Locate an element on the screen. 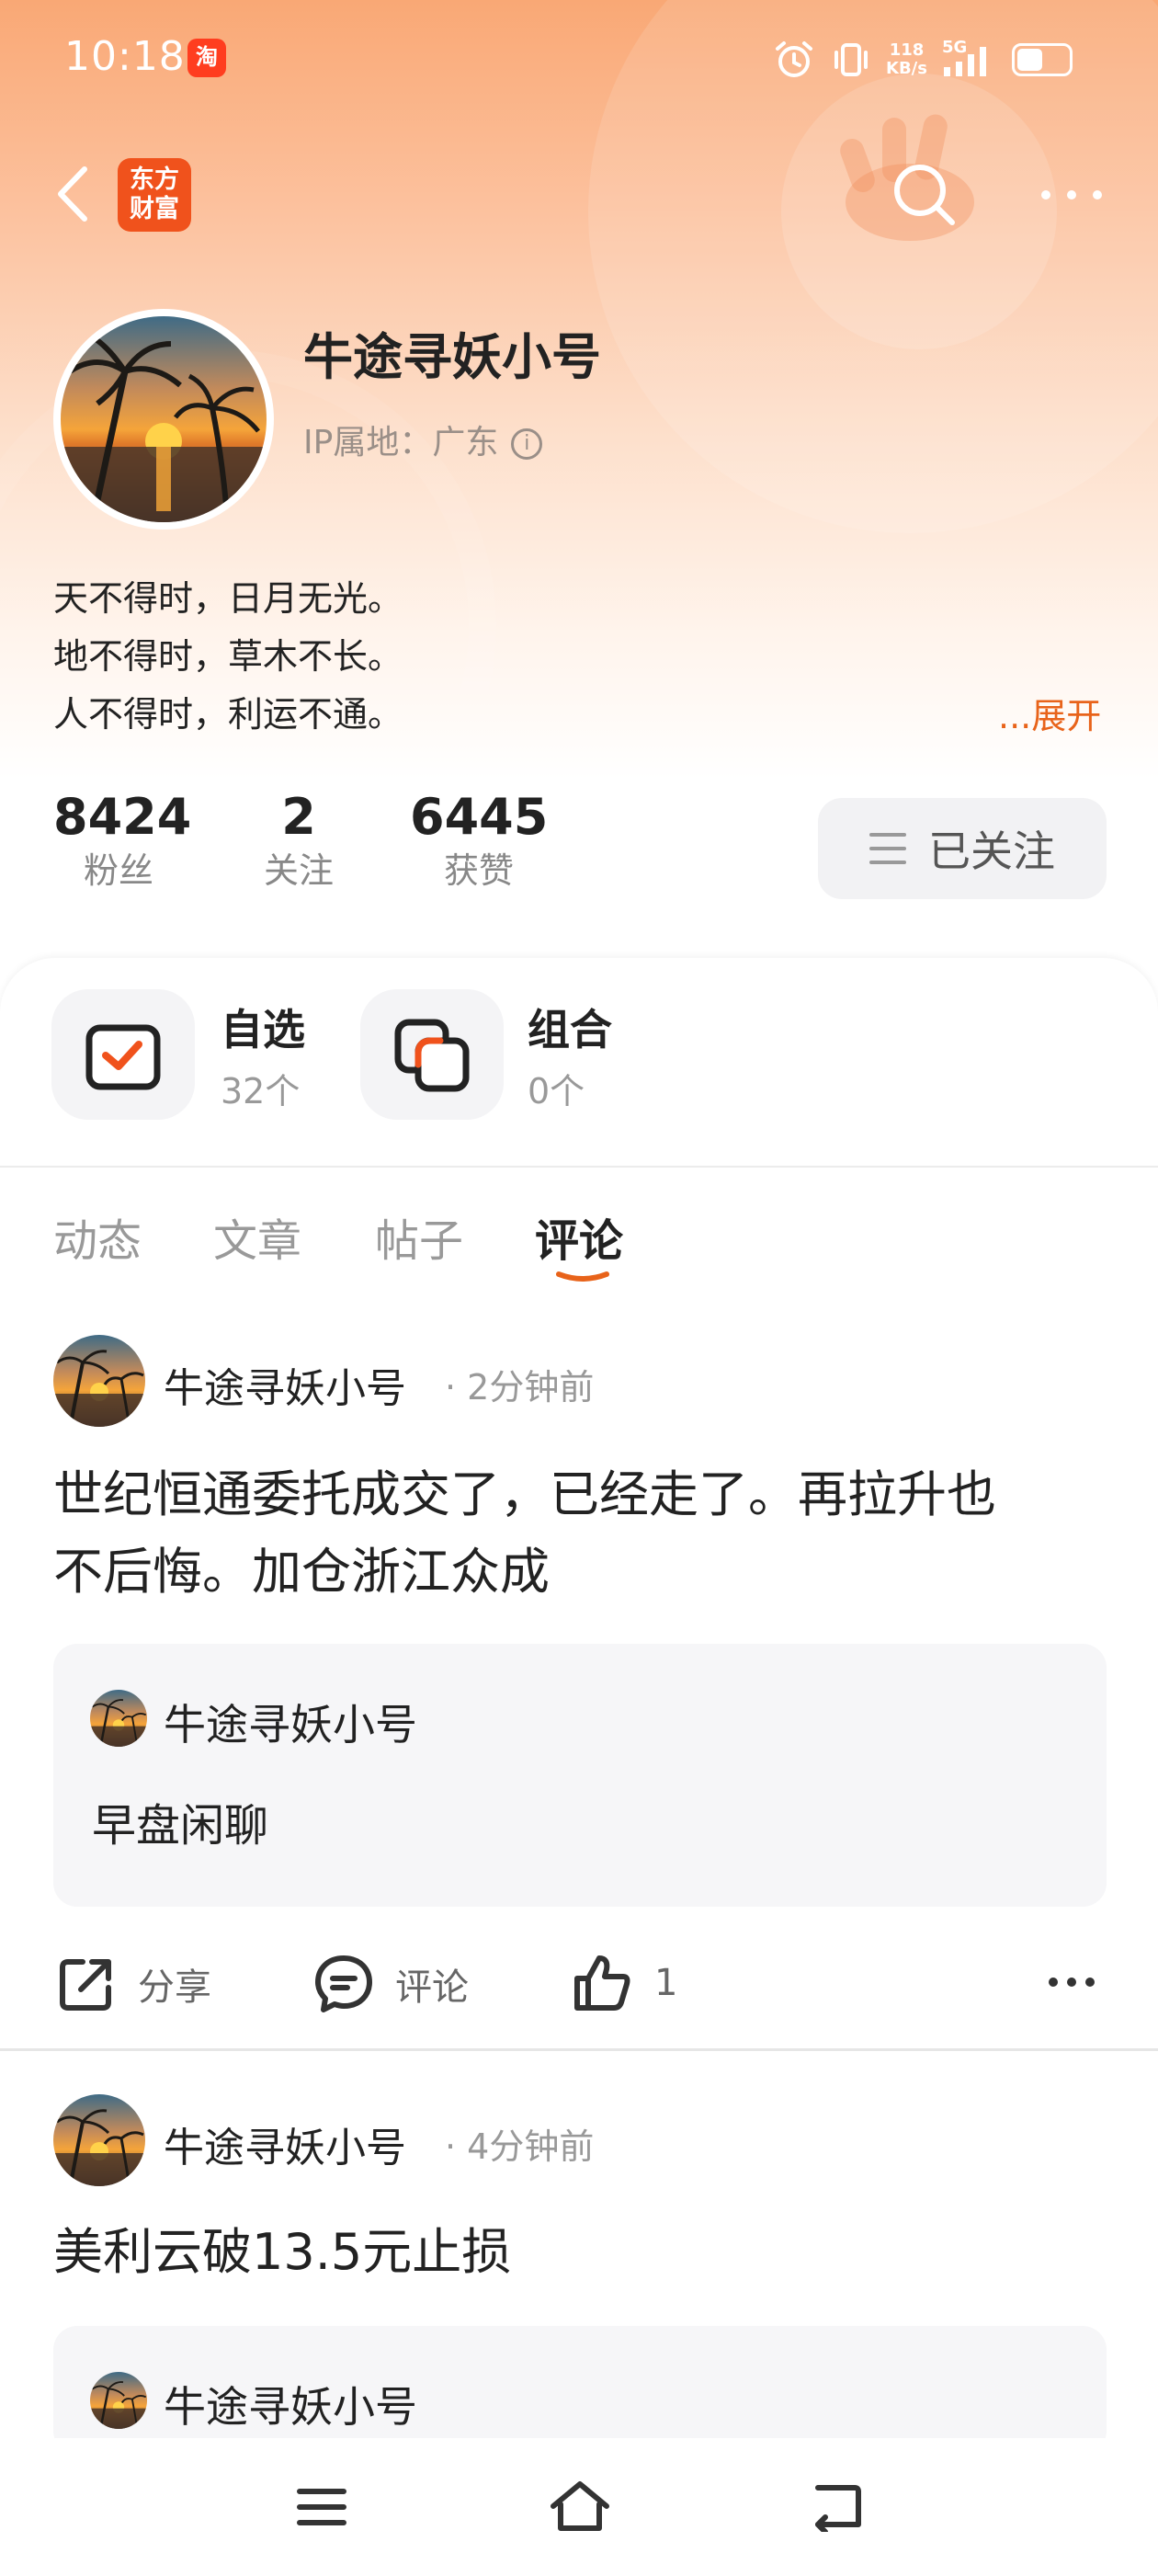 This screenshot has width=1158, height=2576. tab-comments: 评论 is located at coordinates (579, 1236).